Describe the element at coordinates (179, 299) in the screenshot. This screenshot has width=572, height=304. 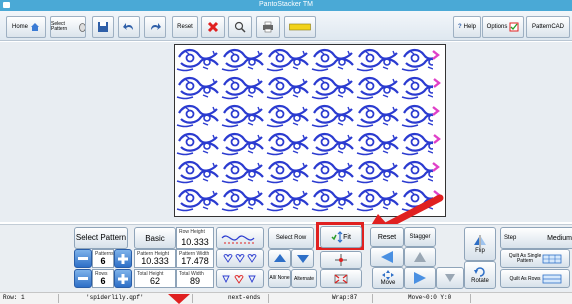
I see `filename-callout-arrow` at that location.